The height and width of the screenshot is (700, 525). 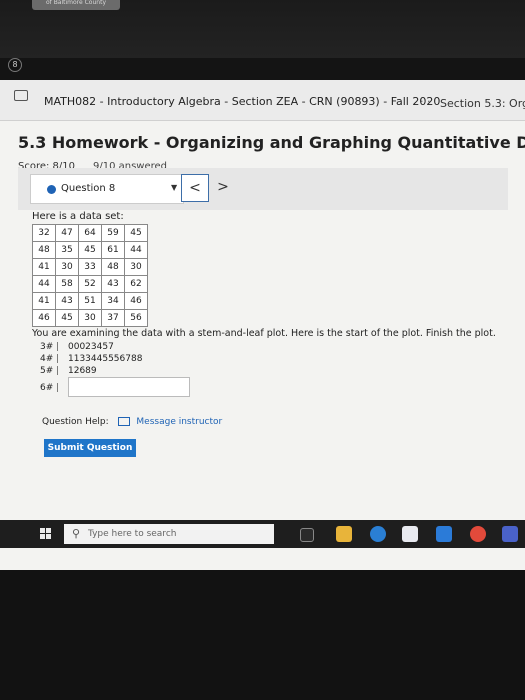 What do you see at coordinates (47, 371) in the screenshot?
I see `stem-label: 5#` at bounding box center [47, 371].